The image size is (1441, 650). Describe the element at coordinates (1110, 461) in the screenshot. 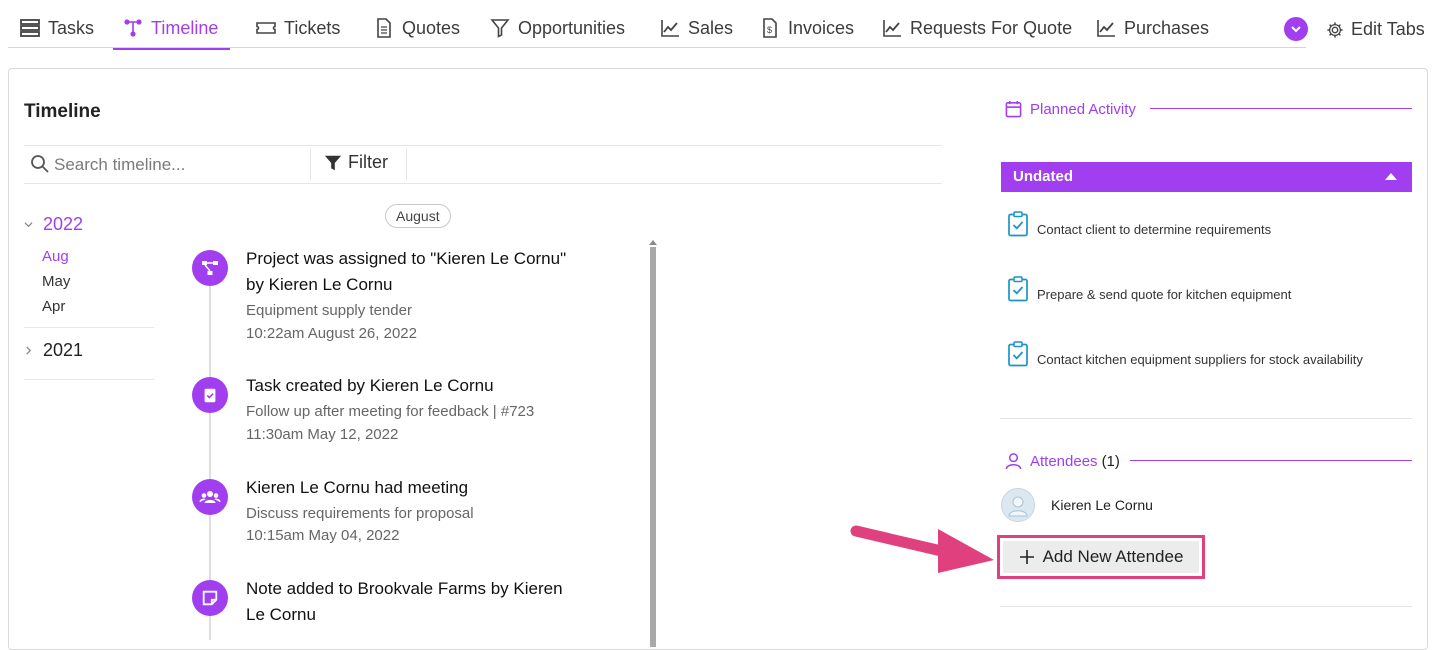

I see `attendee-count: (1)` at that location.